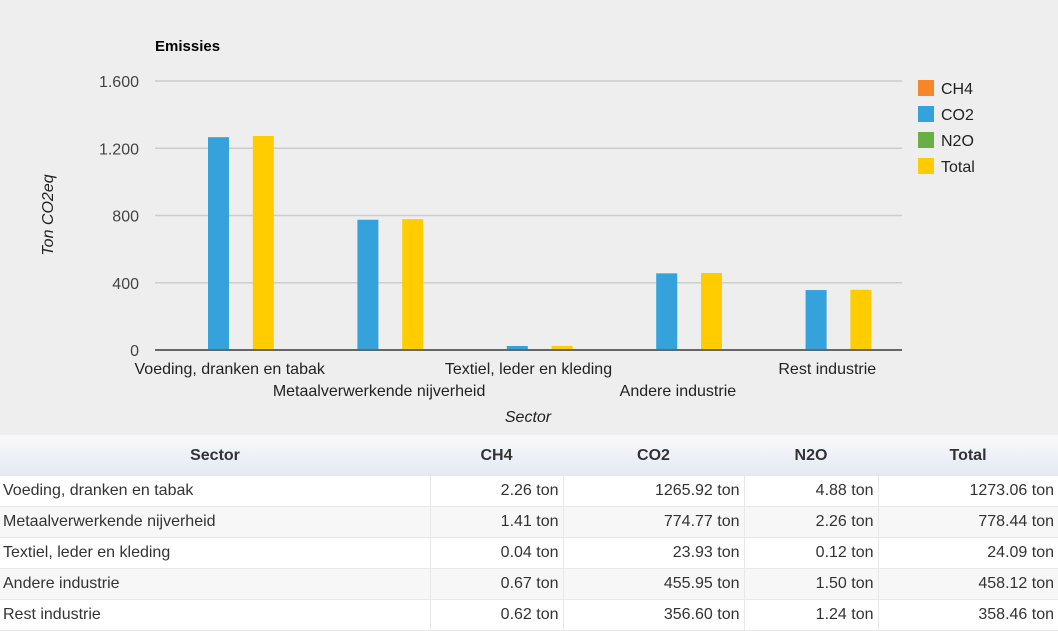 Image resolution: width=1058 pixels, height=631 pixels. I want to click on value-cell-n2o: 0.12 ton, so click(811, 553).